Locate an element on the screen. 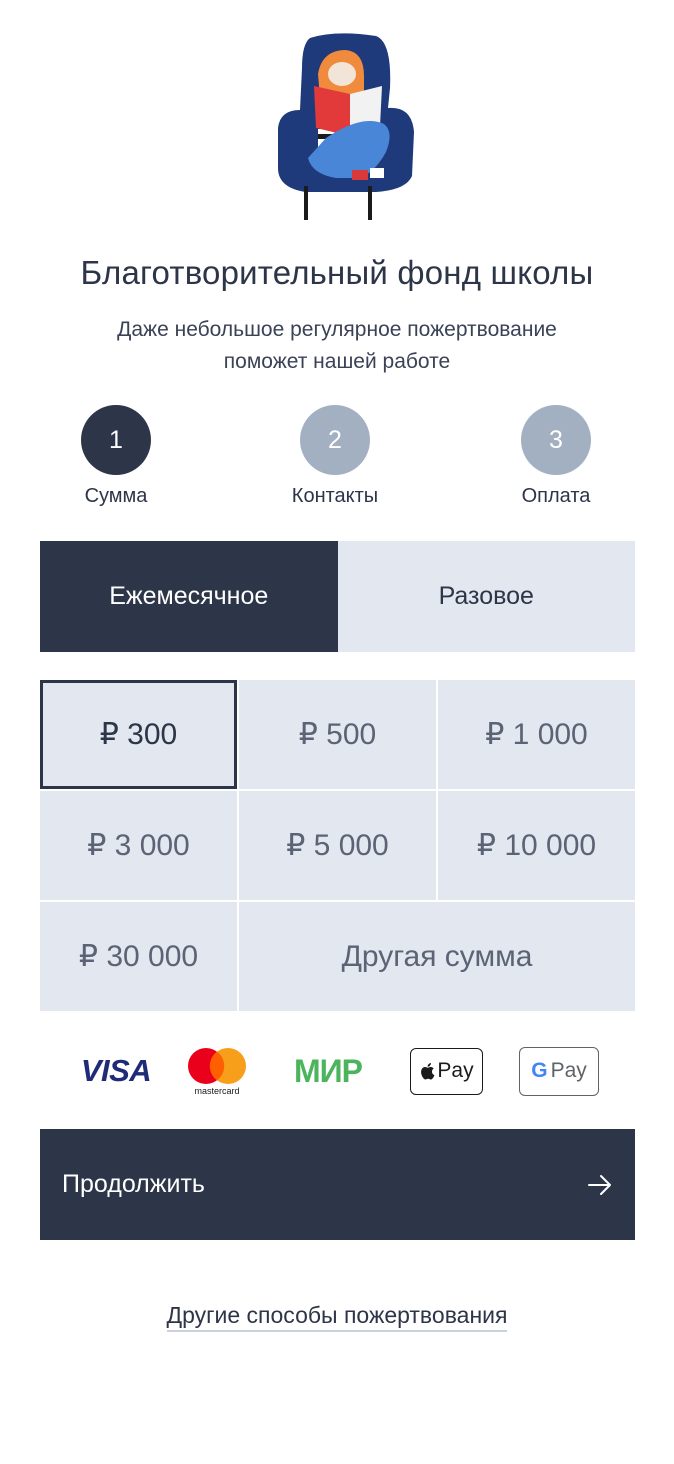 This screenshot has height=1464, width=674. step-number: 1 is located at coordinates (116, 440).